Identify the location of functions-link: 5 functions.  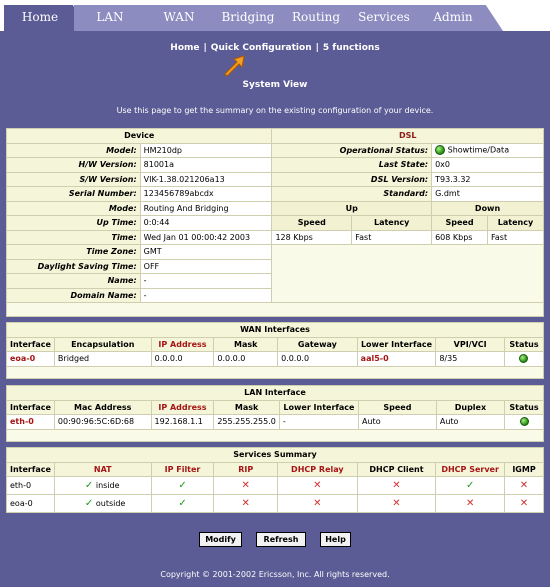
(351, 48).